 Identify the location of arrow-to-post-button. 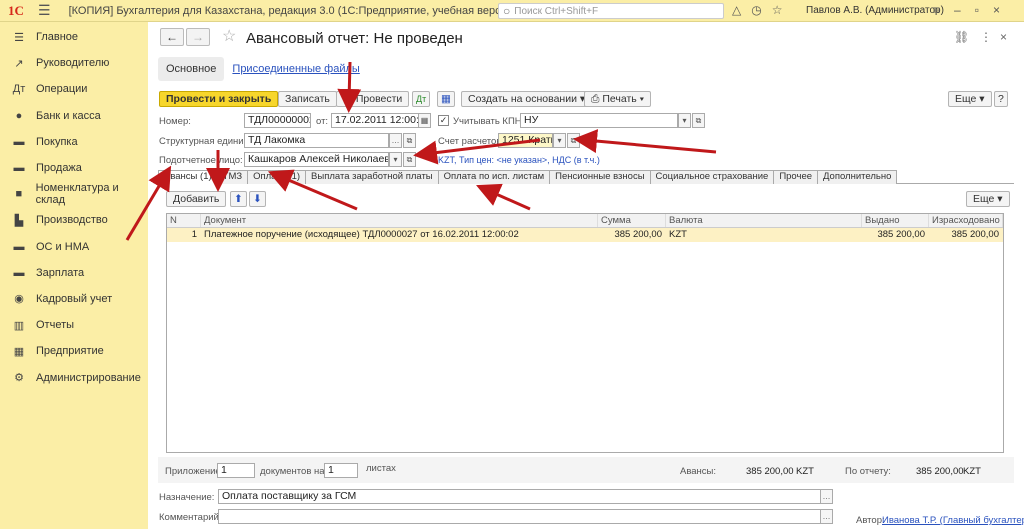
(349, 87).